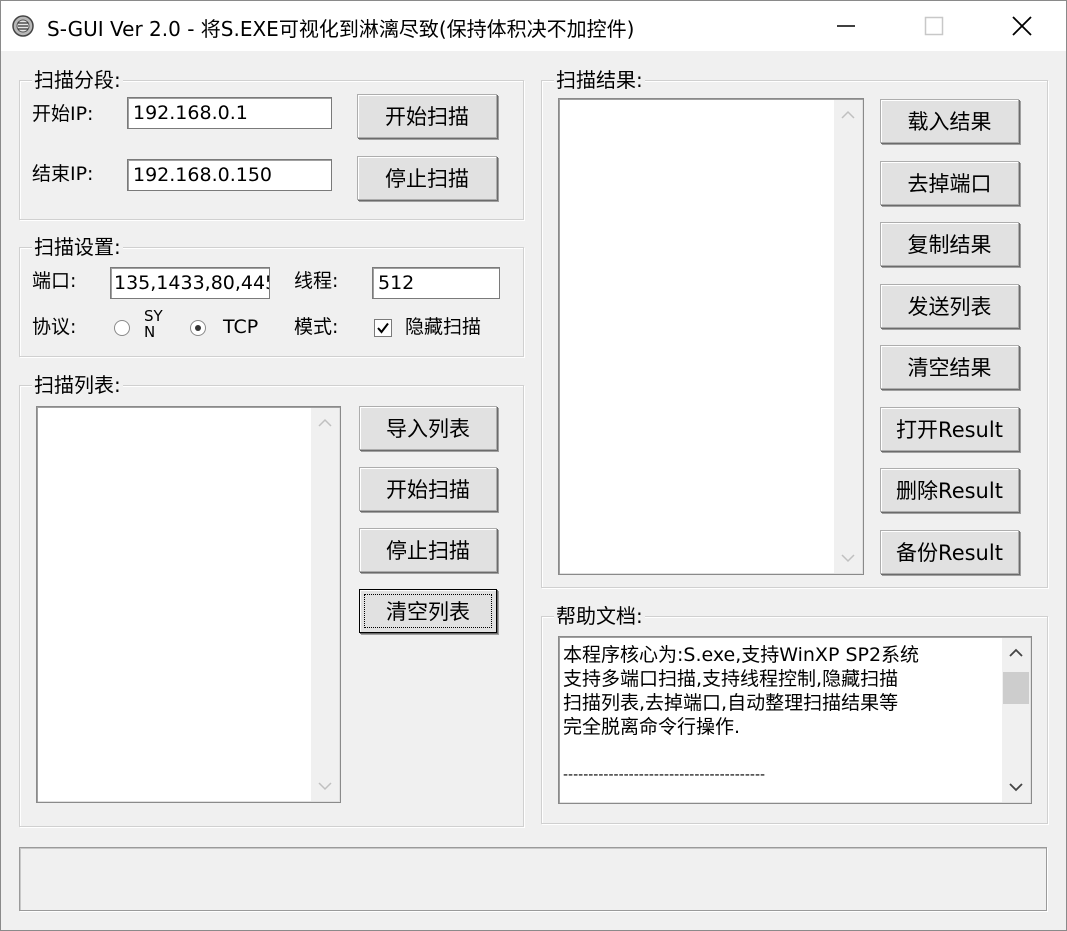 This screenshot has height=931, width=1067. I want to click on end-ip-input: 192.168.0.150, so click(229, 175).